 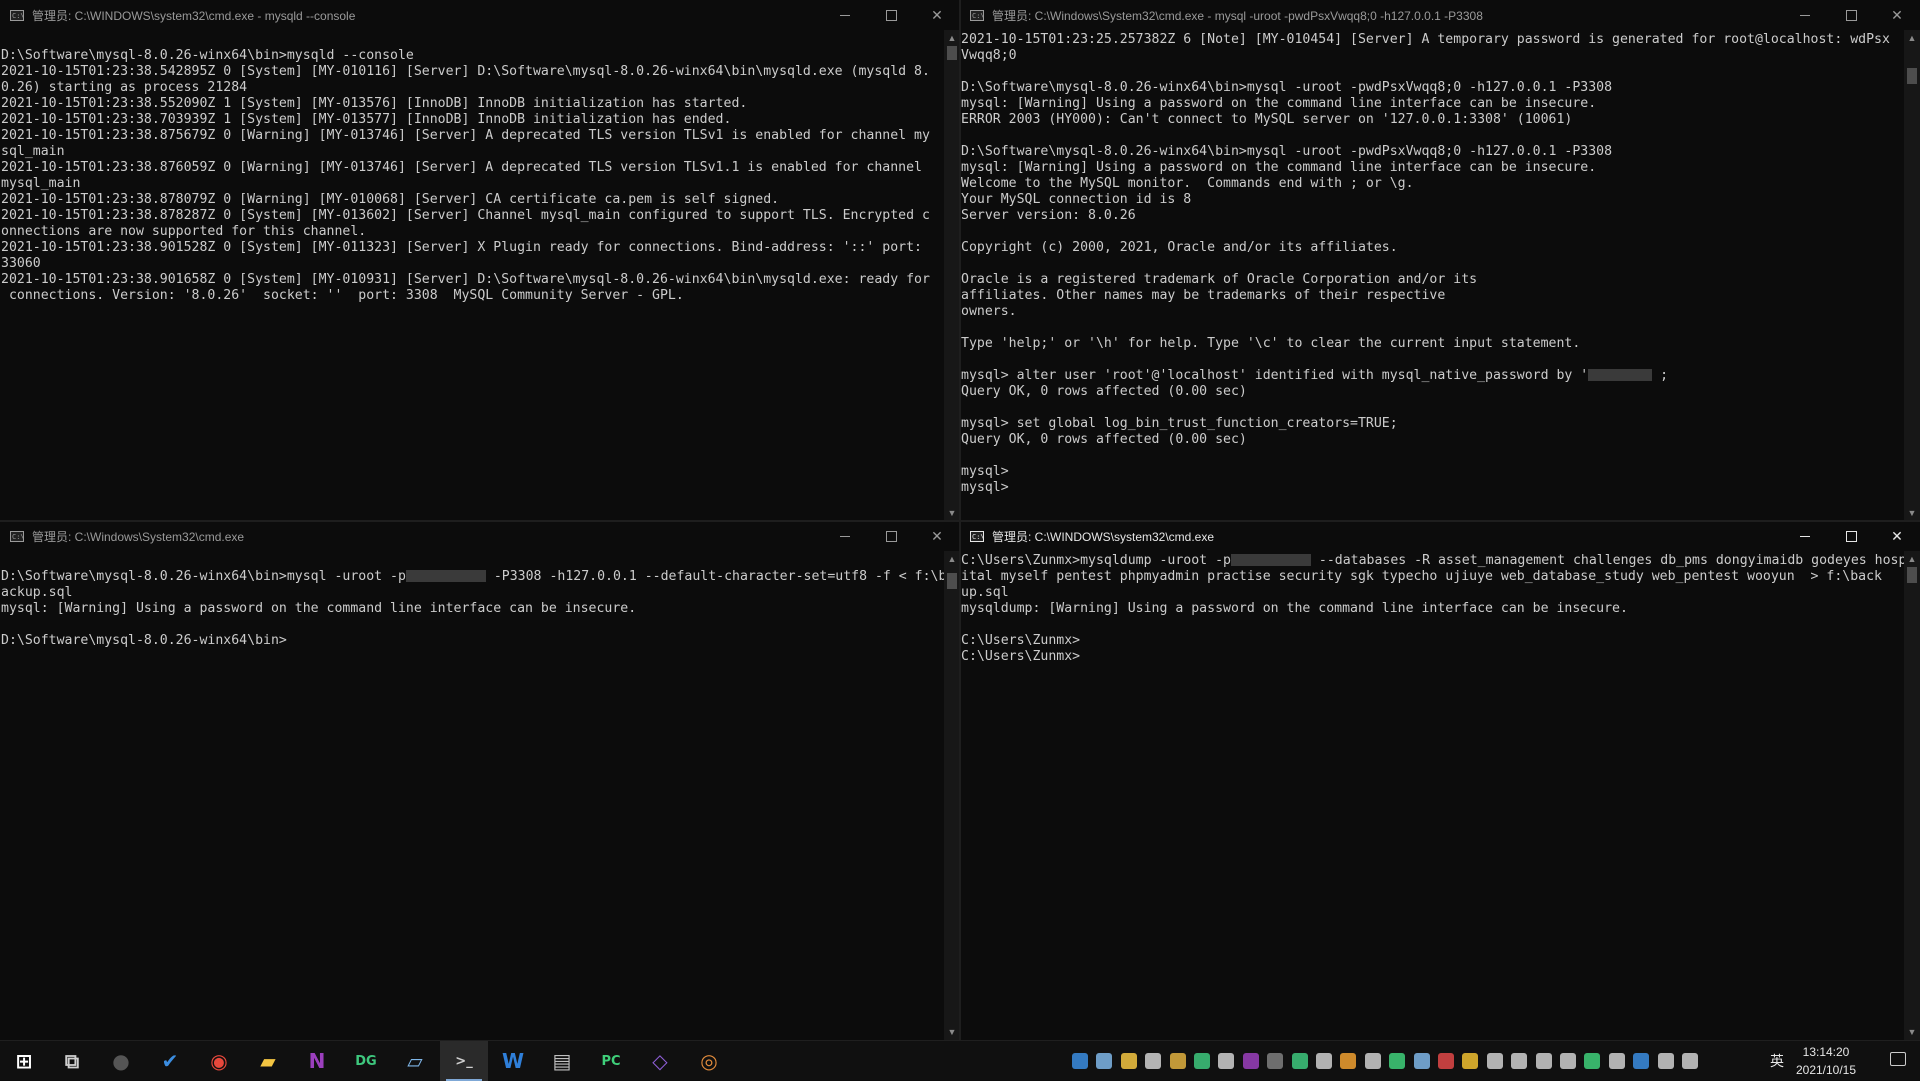 What do you see at coordinates (1898, 1059) in the screenshot?
I see `notification-icon` at bounding box center [1898, 1059].